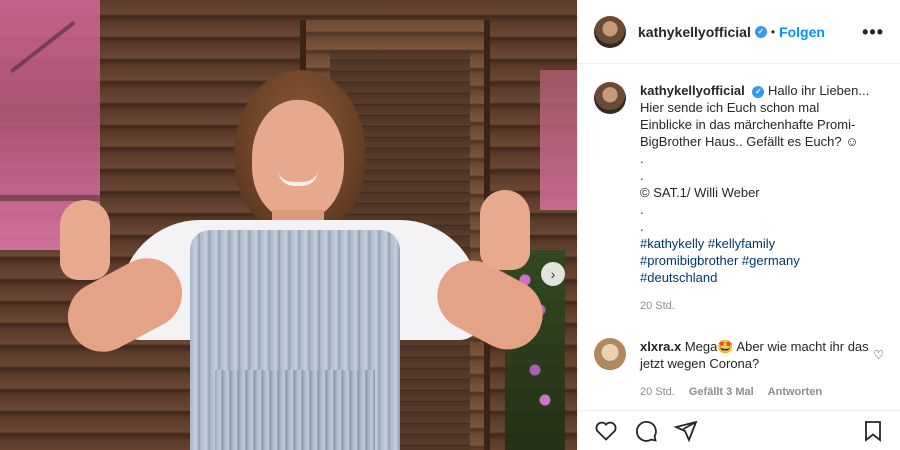 The image size is (900, 450). What do you see at coordinates (505, 230) in the screenshot?
I see `thumb-up-right` at bounding box center [505, 230].